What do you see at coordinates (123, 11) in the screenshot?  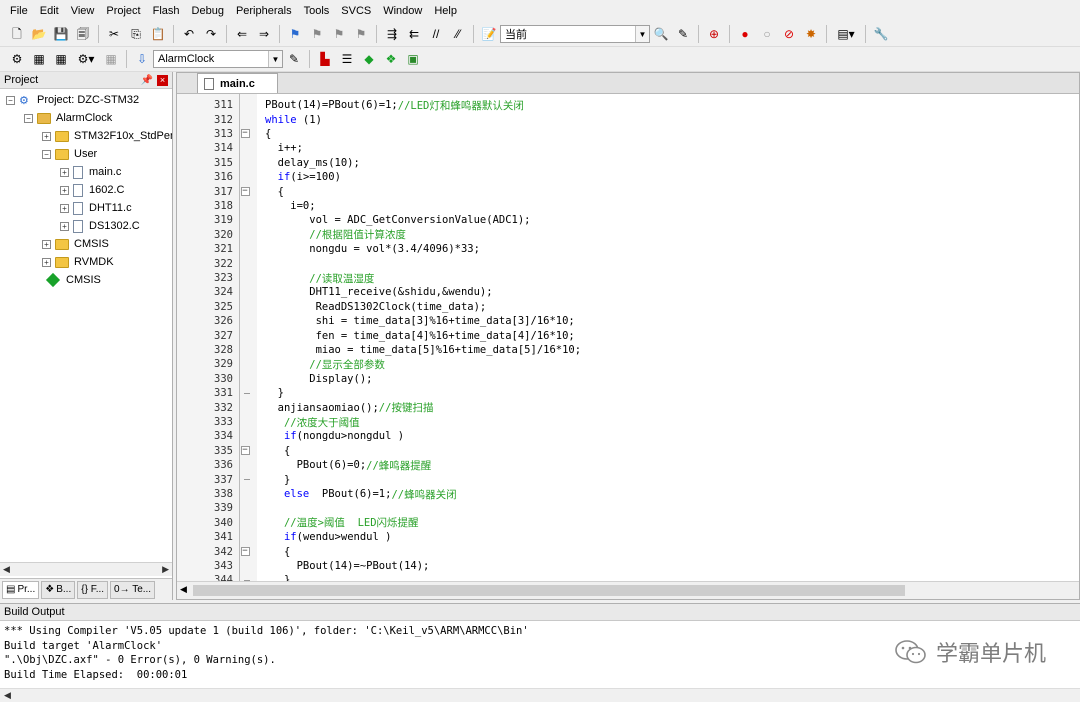 I see `menu-project: Project` at bounding box center [123, 11].